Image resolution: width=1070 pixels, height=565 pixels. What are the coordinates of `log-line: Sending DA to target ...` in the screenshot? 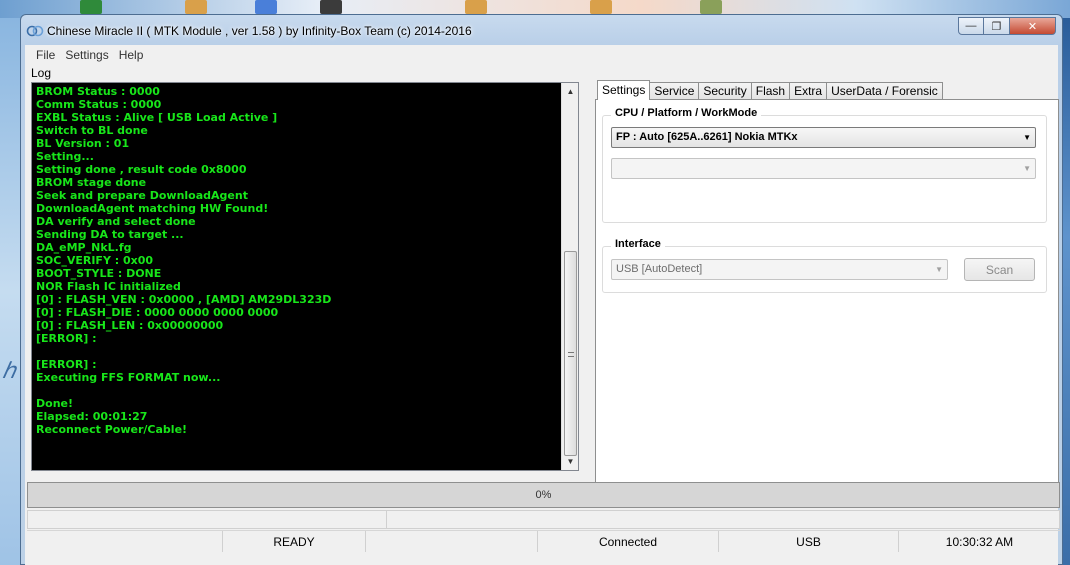 It's located at (110, 234).